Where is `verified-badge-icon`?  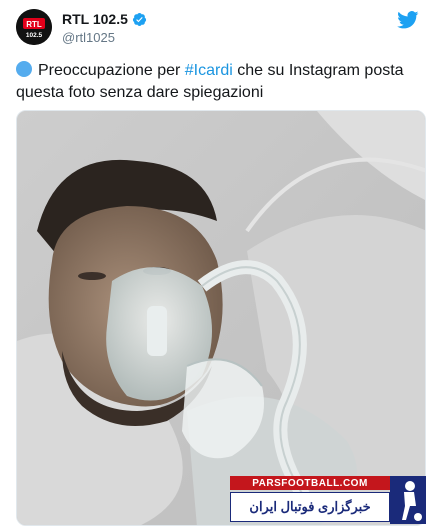 verified-badge-icon is located at coordinates (139, 19).